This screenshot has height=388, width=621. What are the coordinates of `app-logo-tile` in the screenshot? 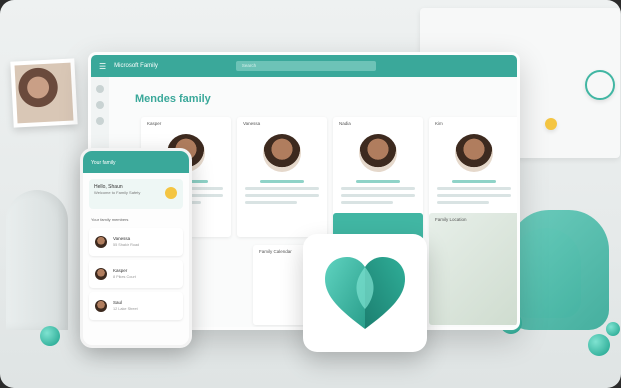 It's located at (365, 293).